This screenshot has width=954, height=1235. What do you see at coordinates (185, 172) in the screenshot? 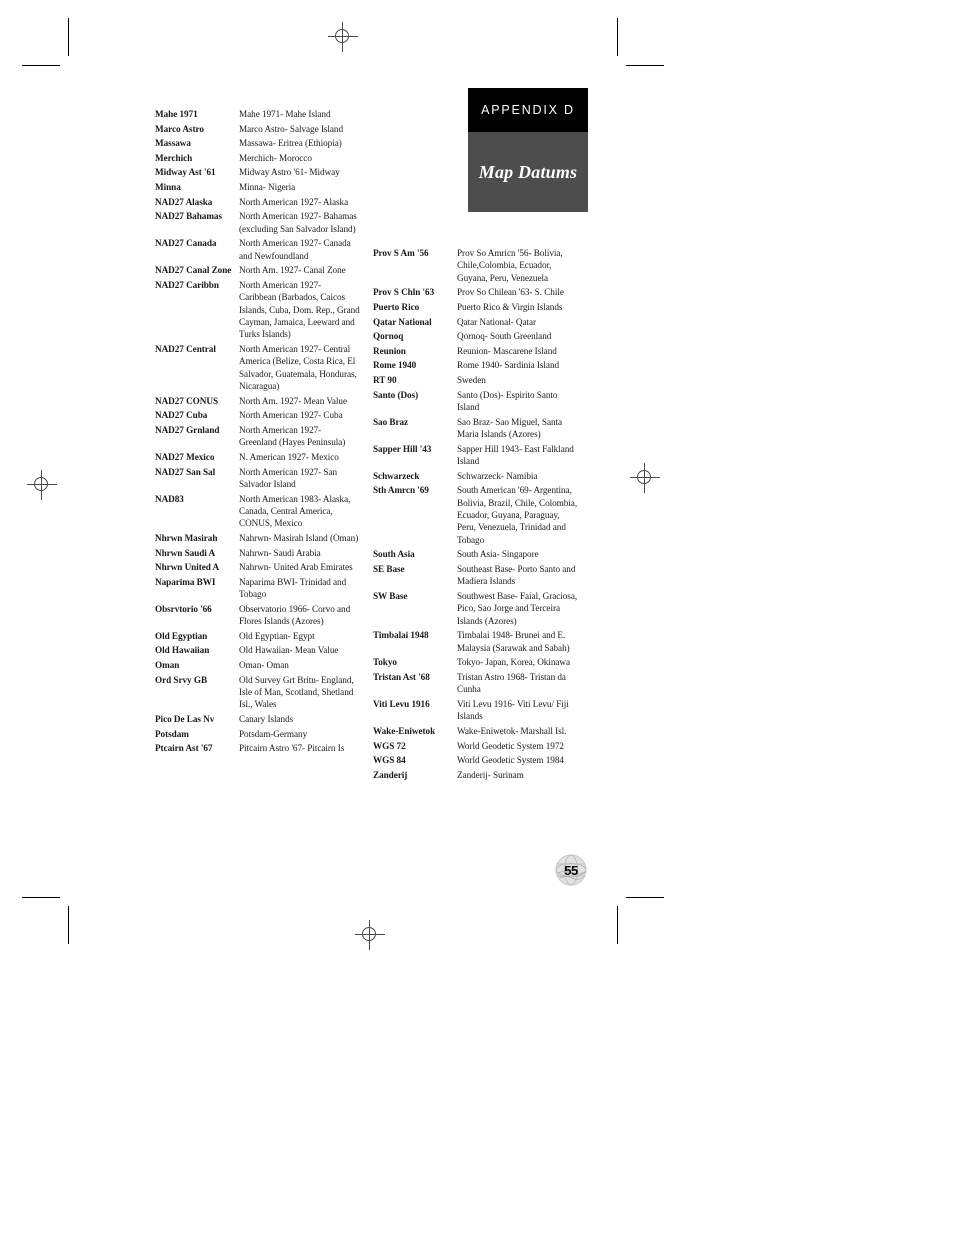
I see `datum-term: Midway Ast '61` at bounding box center [185, 172].